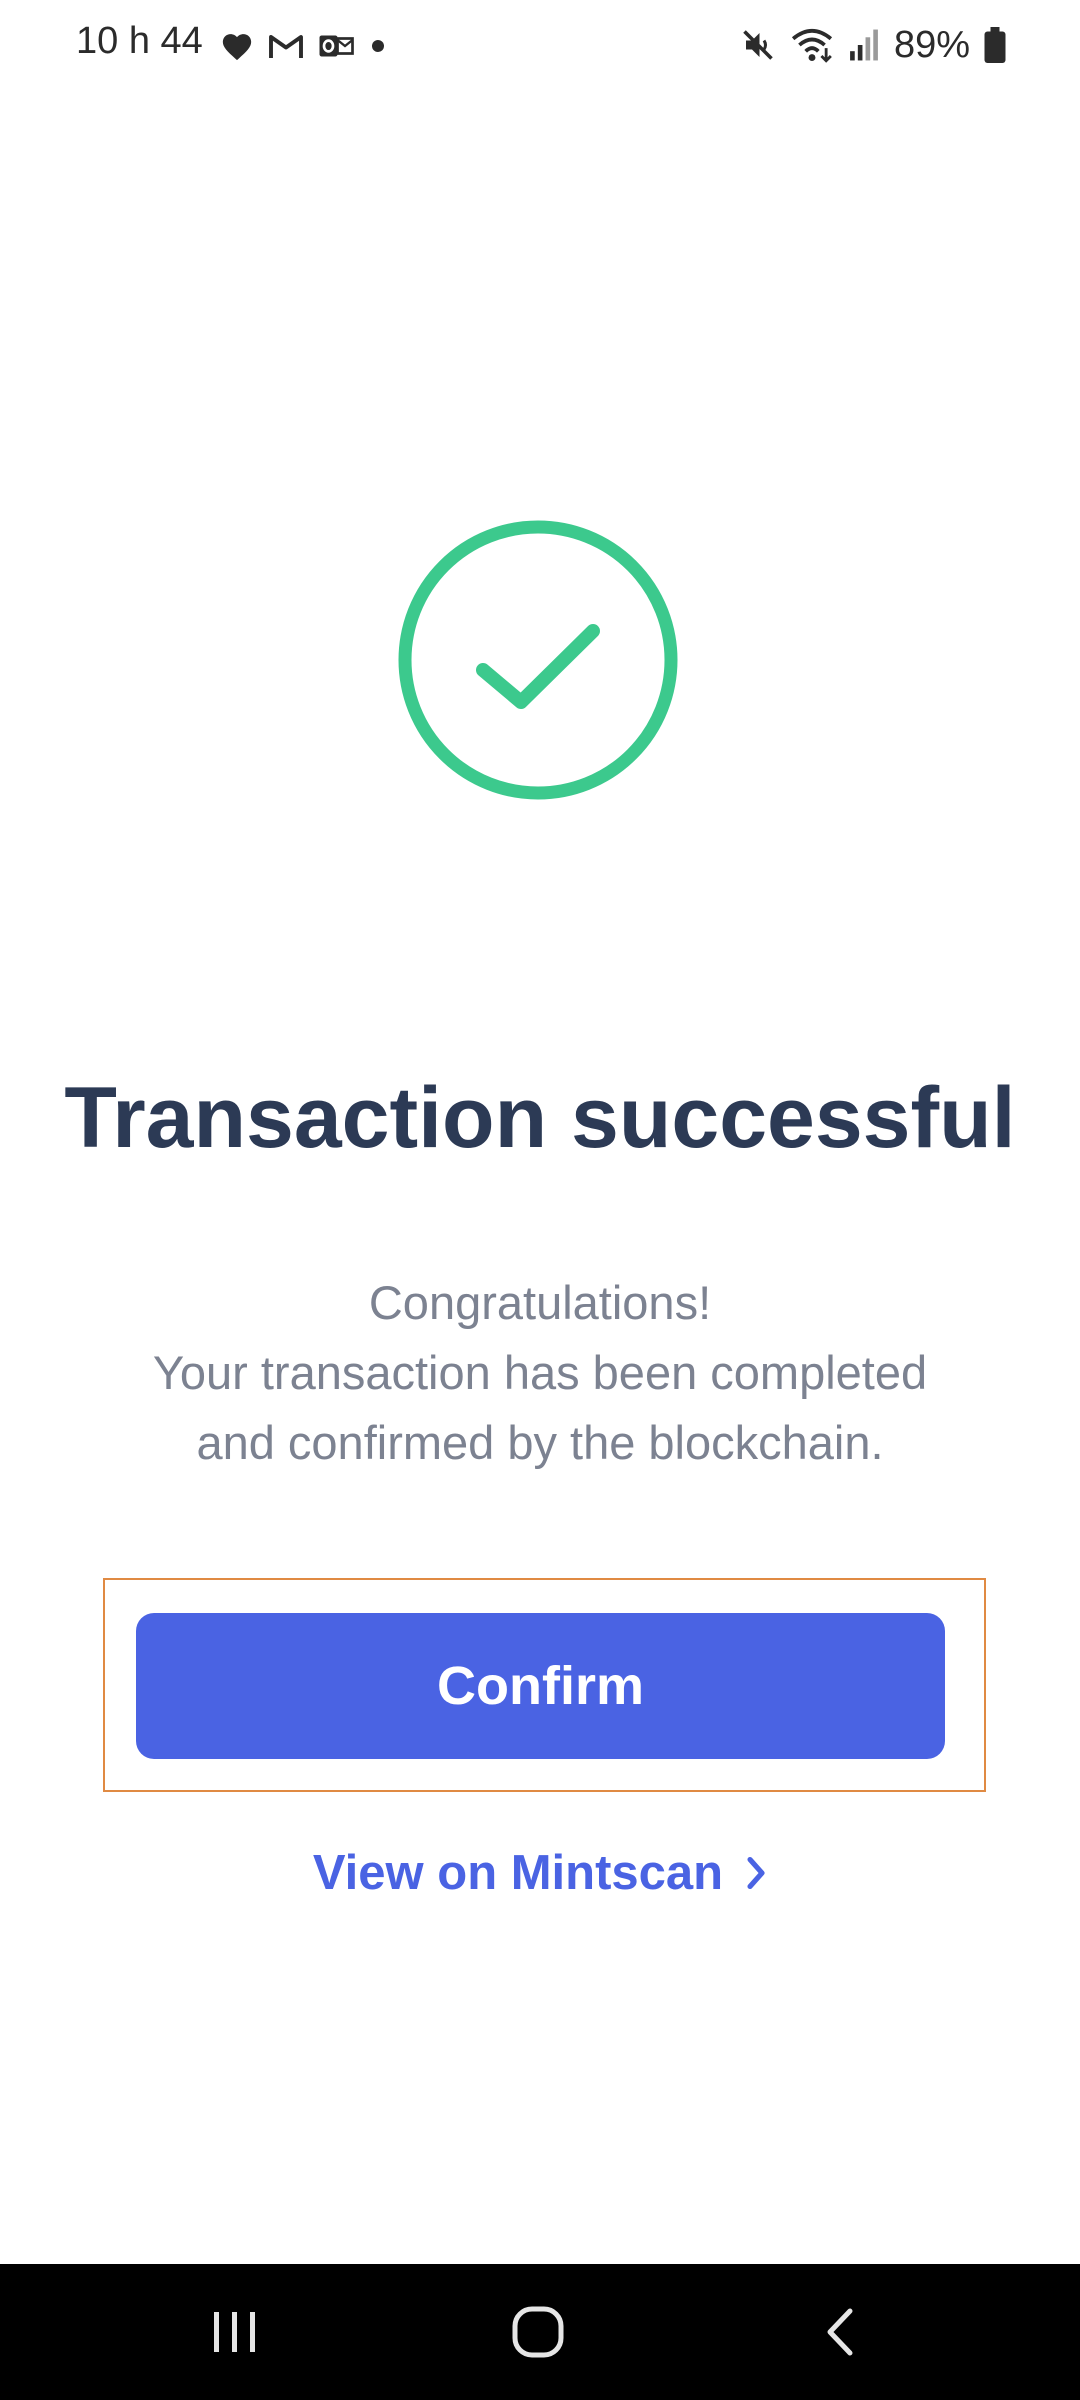 This screenshot has height=2400, width=1080. What do you see at coordinates (864, 45) in the screenshot?
I see `signal-icon` at bounding box center [864, 45].